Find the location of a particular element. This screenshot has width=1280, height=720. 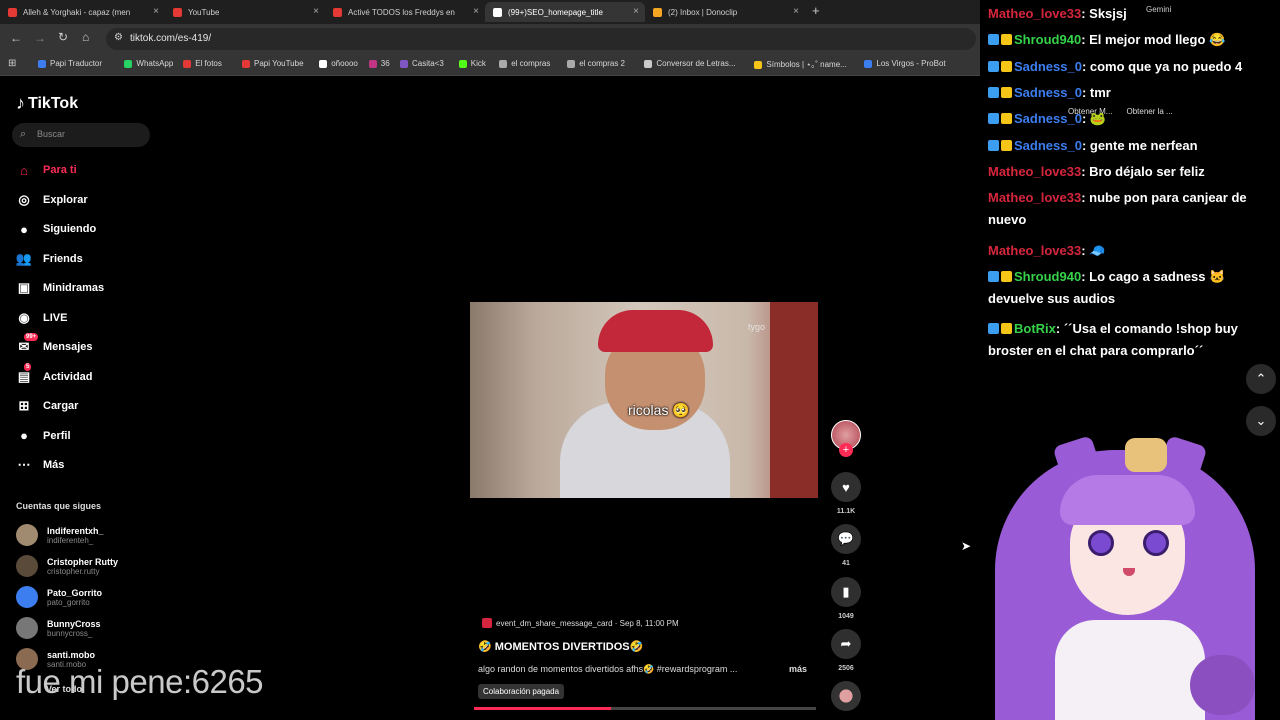

bookmark-item: oñoooo is located at coordinates (338, 63).